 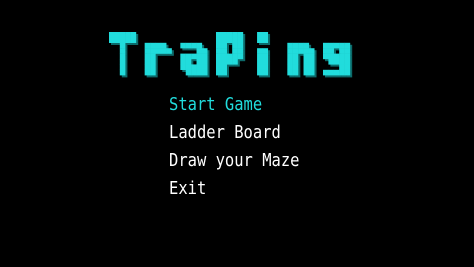 I want to click on menu-item-exit: Exit, so click(x=234, y=189).